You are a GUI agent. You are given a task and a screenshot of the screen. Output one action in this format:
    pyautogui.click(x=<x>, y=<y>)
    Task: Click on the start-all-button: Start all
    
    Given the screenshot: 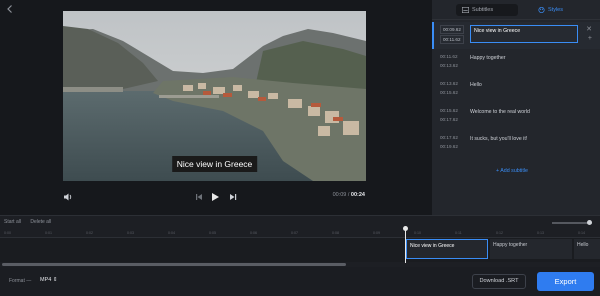 What is the action you would take?
    pyautogui.click(x=12, y=222)
    